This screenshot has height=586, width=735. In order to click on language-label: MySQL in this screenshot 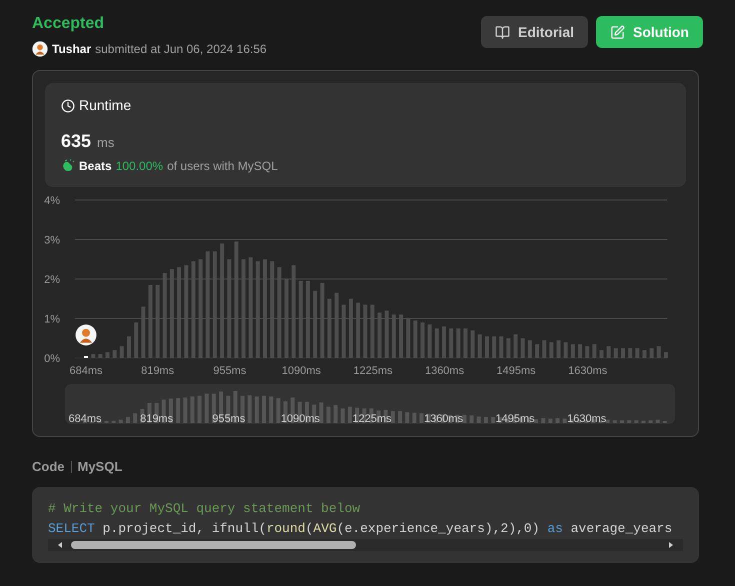, I will do `click(100, 467)`.